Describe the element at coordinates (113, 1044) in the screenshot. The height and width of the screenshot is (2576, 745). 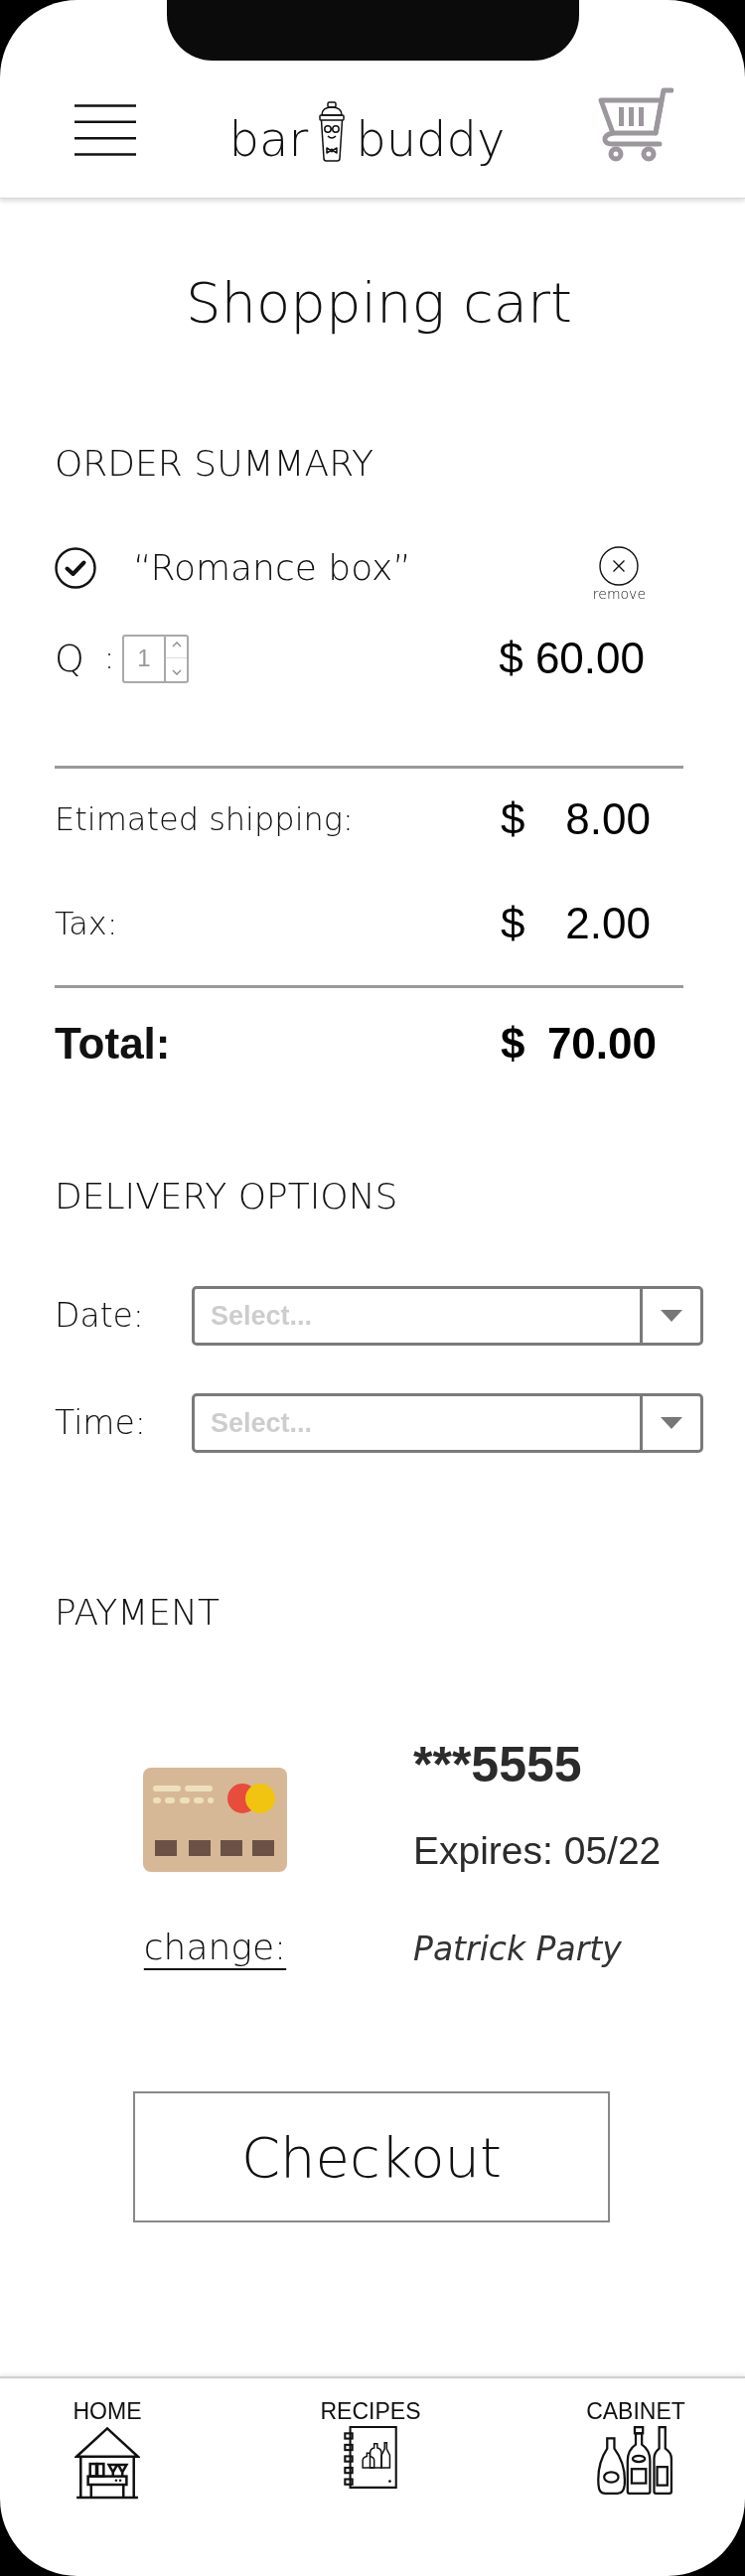
I see `summary-label: Total:` at that location.